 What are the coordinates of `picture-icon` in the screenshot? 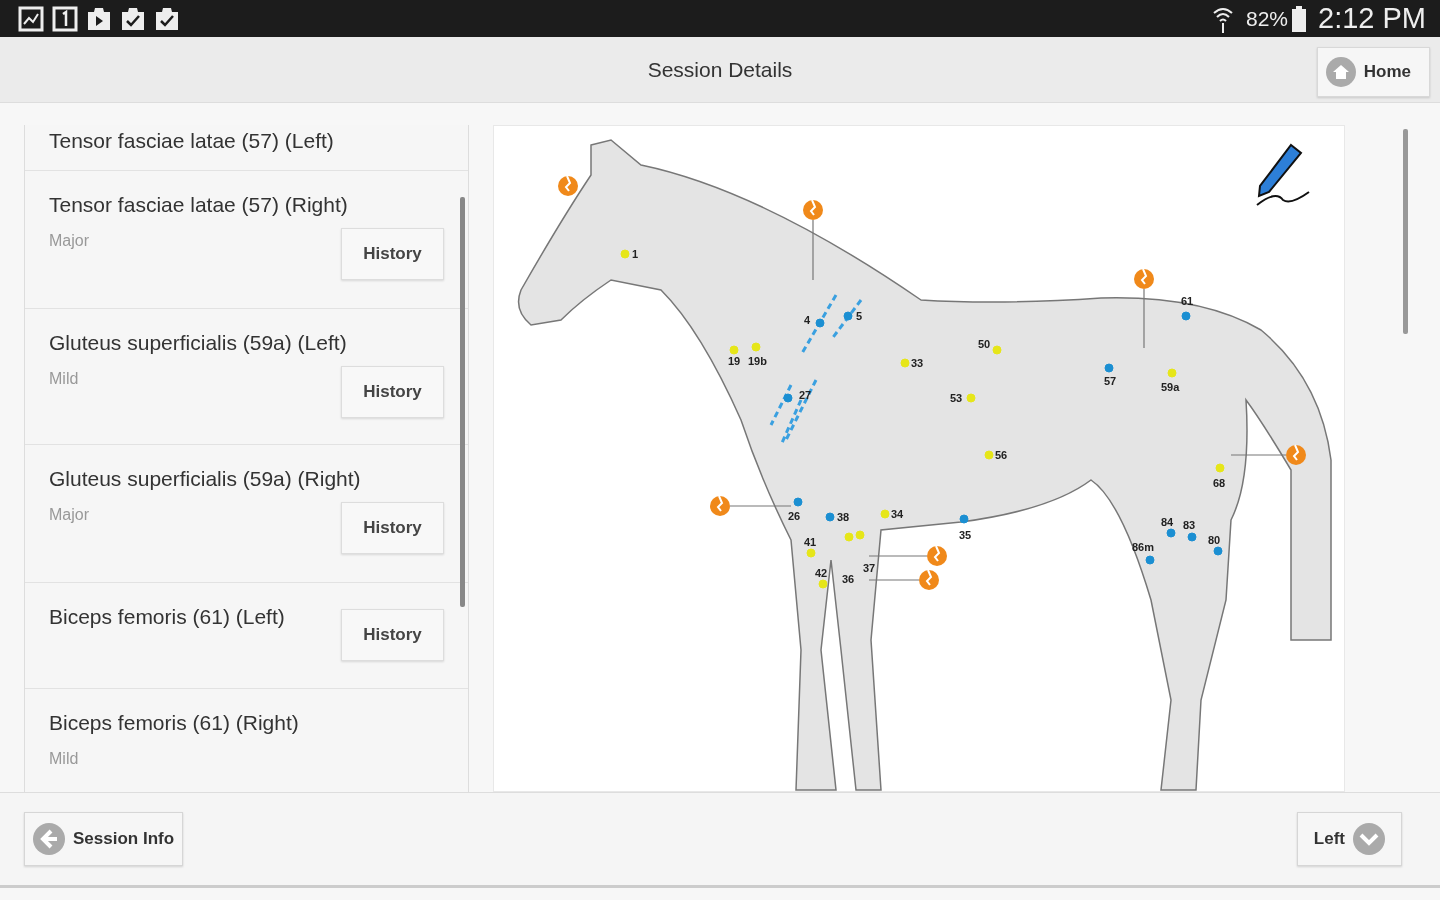 It's located at (31, 18).